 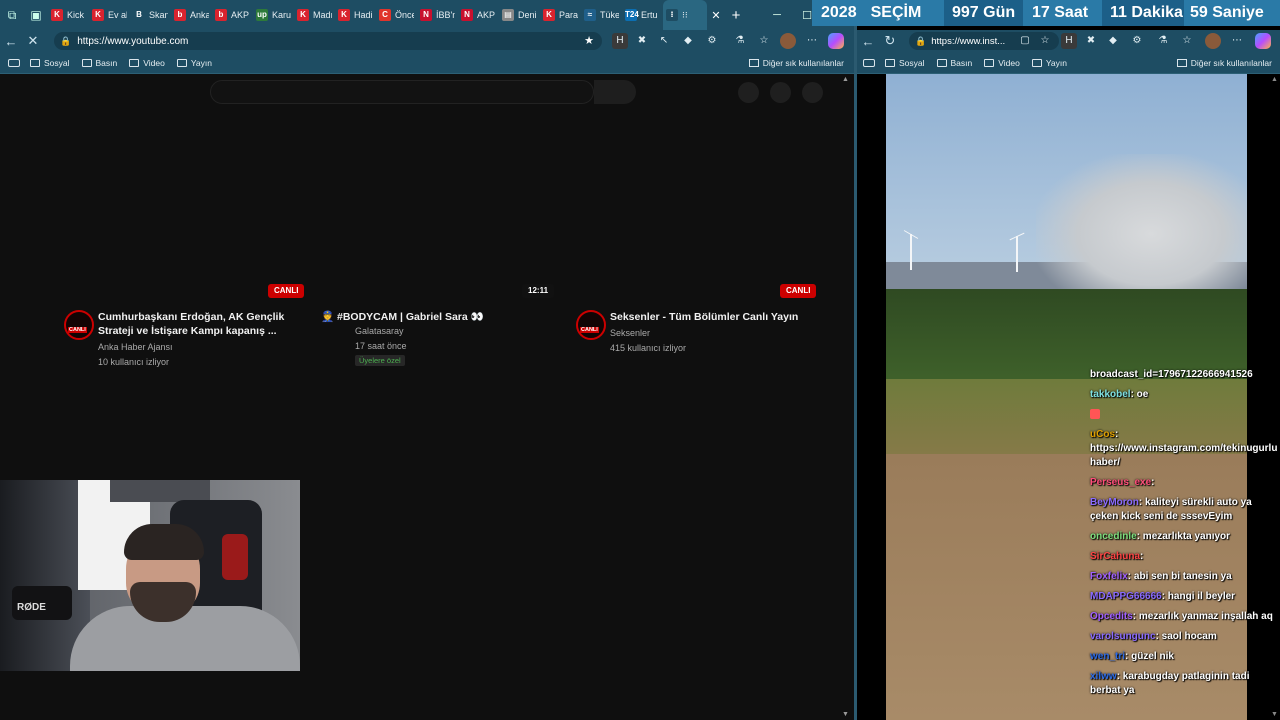 What do you see at coordinates (36, 15) in the screenshot?
I see `tab-actions-icon: ▣` at bounding box center [36, 15].